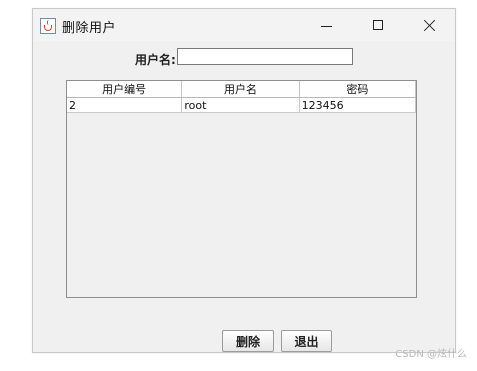 Image resolution: width=477 pixels, height=371 pixels. I want to click on table-row: 2 root 123456, so click(241, 105).